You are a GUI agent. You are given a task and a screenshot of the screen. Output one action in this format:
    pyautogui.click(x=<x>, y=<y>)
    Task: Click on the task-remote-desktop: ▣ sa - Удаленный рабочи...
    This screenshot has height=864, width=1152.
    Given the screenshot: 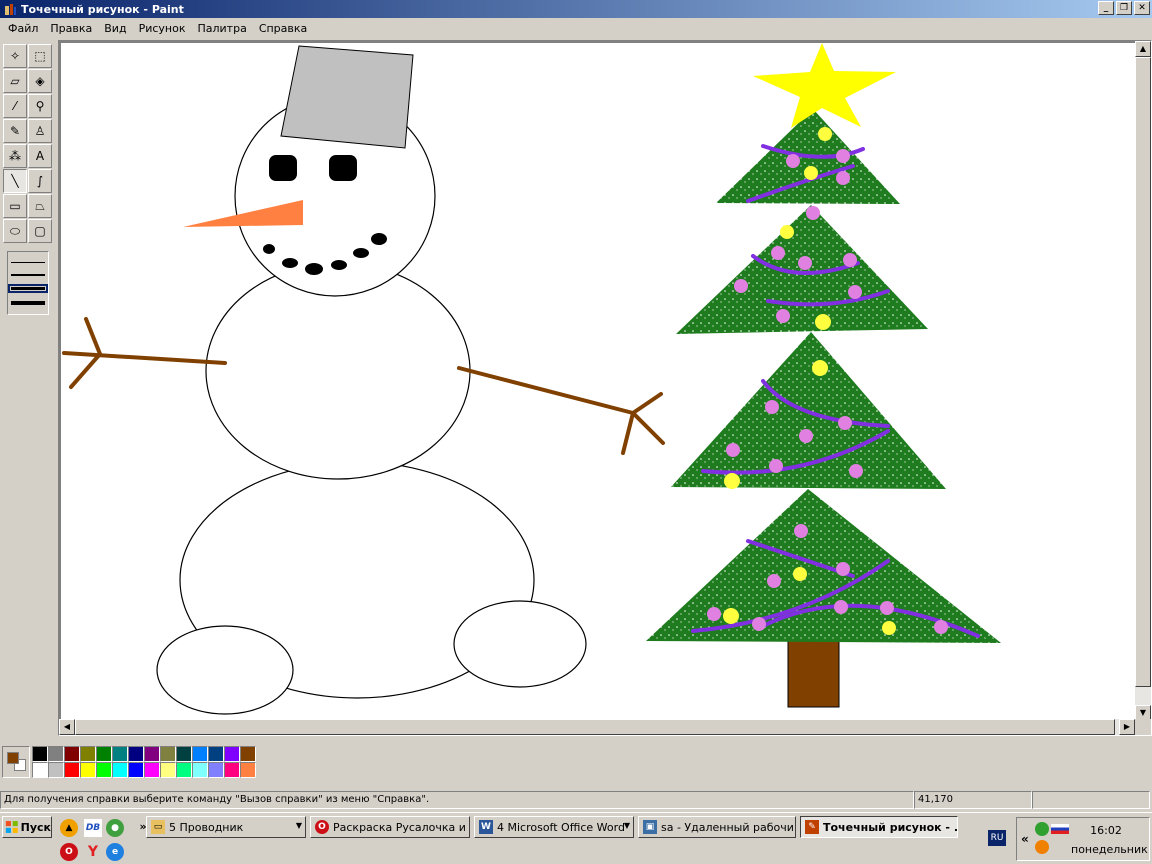 What is the action you would take?
    pyautogui.click(x=717, y=827)
    